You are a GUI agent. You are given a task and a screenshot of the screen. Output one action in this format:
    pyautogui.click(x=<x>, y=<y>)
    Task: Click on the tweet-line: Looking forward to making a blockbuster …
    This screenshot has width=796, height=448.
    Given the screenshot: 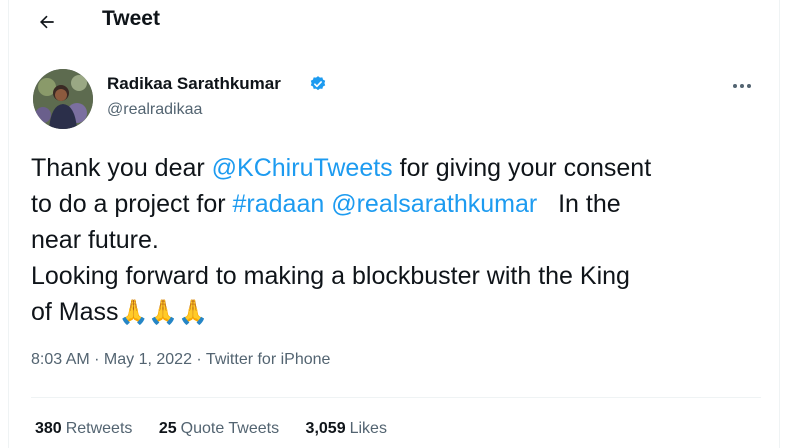 What is the action you would take?
    pyautogui.click(x=330, y=276)
    